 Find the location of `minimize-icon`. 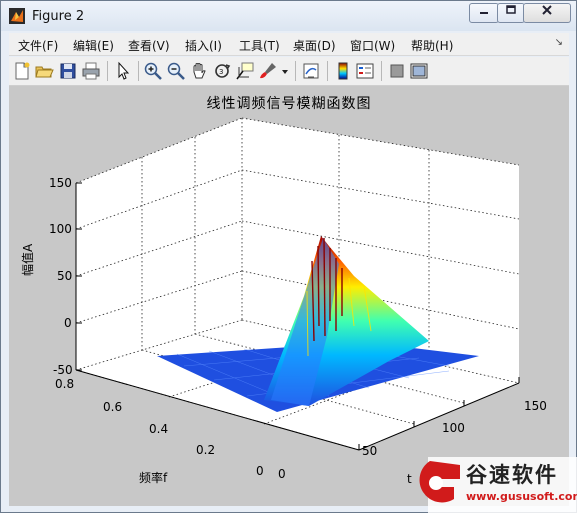

minimize-icon is located at coordinates (484, 13).